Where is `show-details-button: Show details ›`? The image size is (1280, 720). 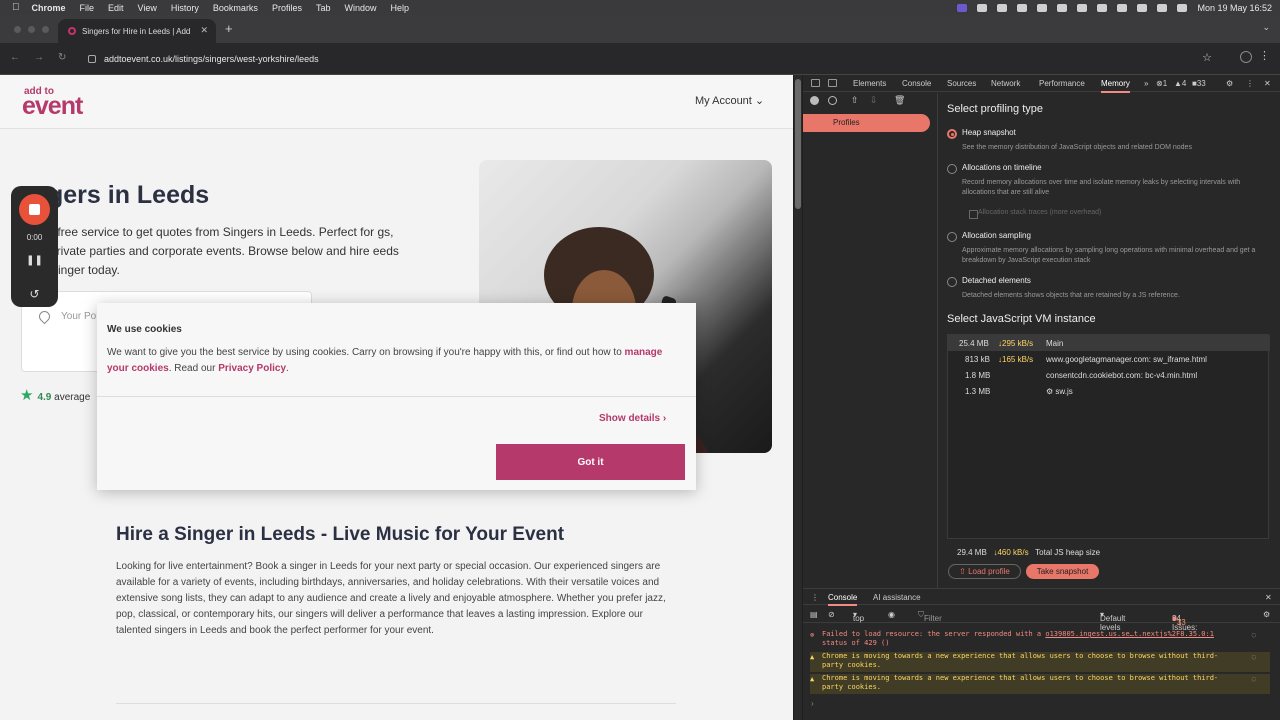
show-details-button: Show details › is located at coordinates (632, 418).